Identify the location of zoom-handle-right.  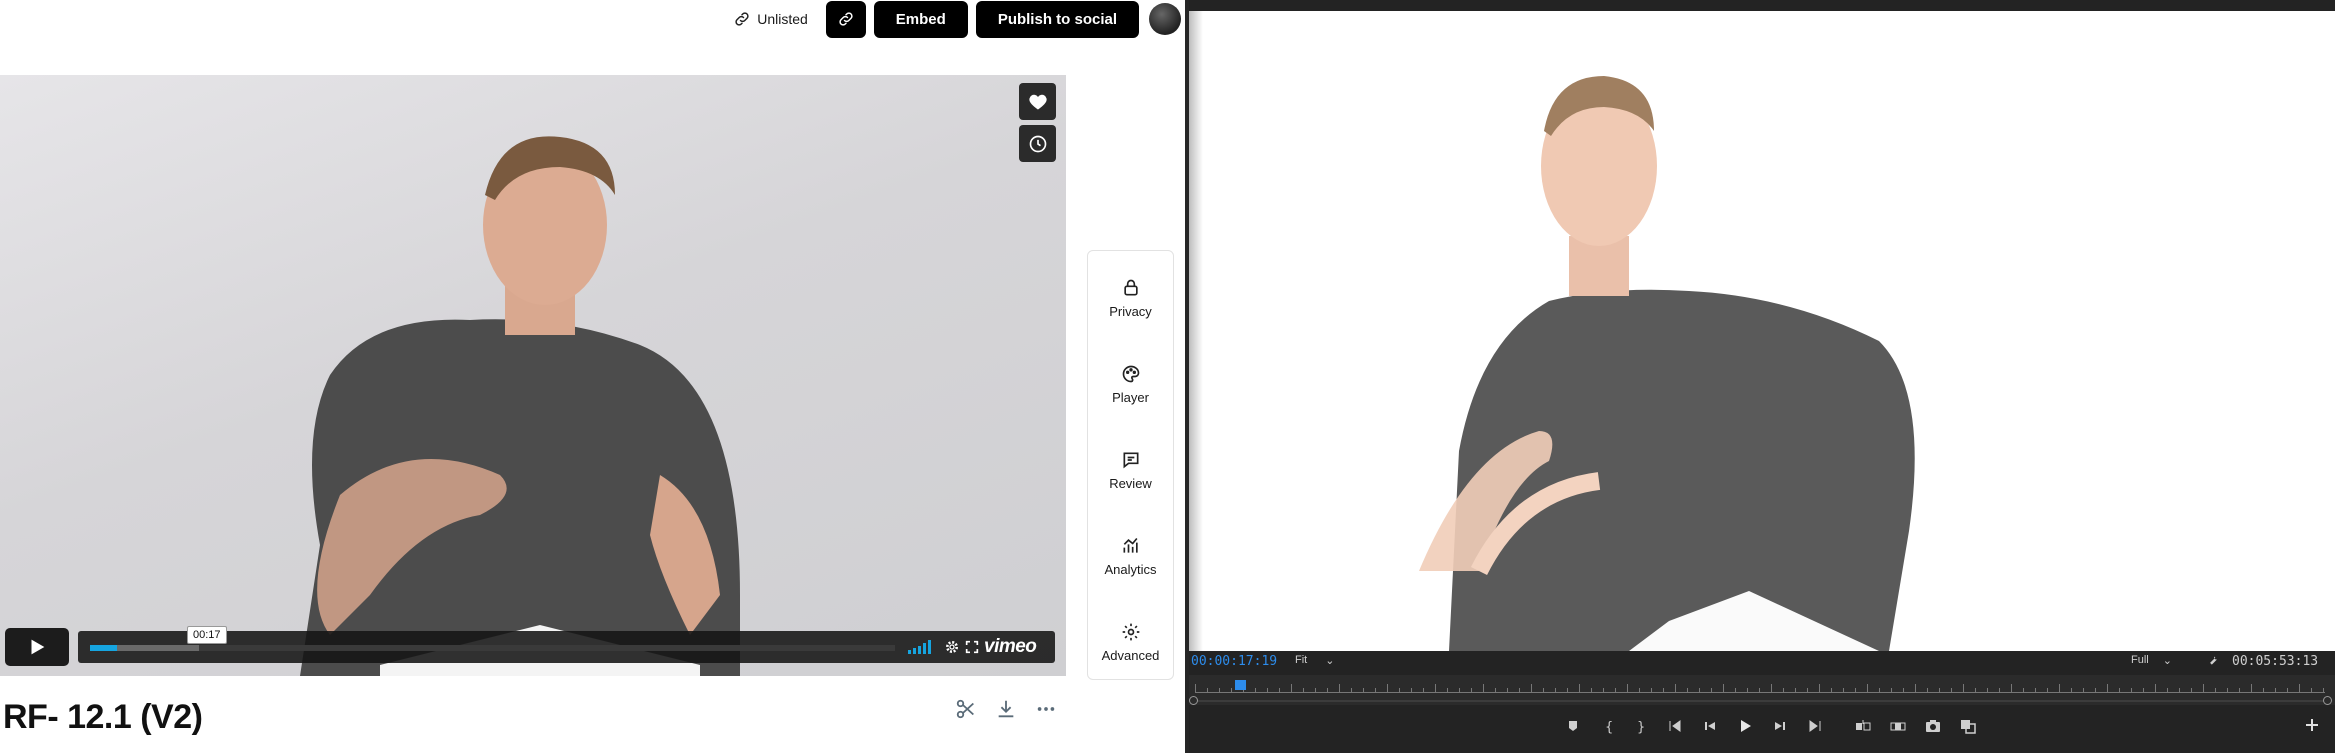
(2327, 700).